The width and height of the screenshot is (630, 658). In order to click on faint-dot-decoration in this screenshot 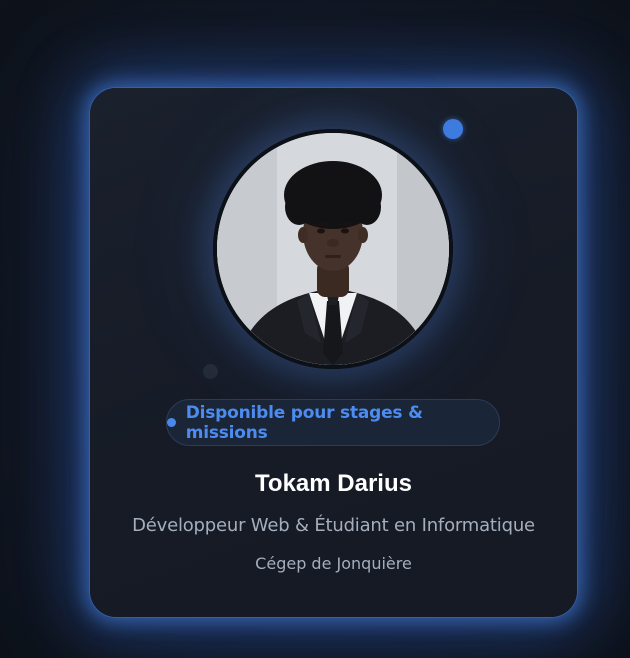, I will do `click(210, 371)`.